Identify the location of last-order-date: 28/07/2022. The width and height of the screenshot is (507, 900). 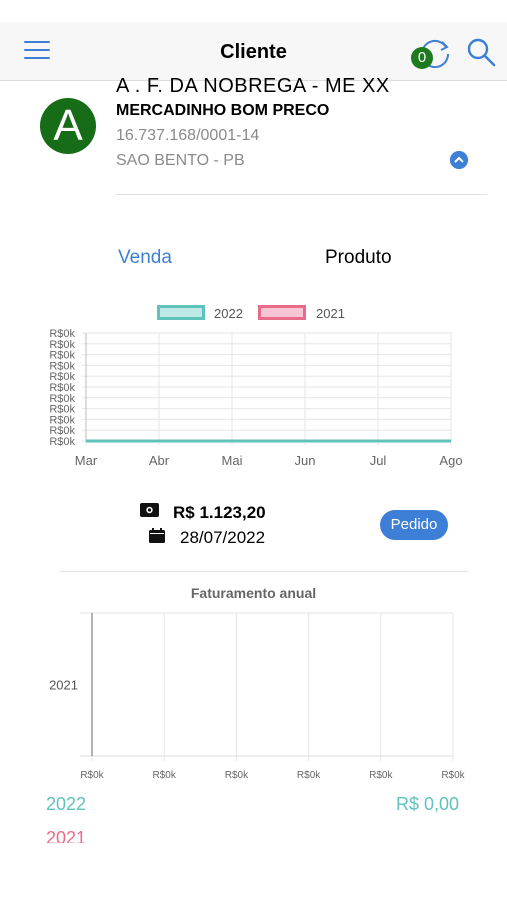
(223, 537).